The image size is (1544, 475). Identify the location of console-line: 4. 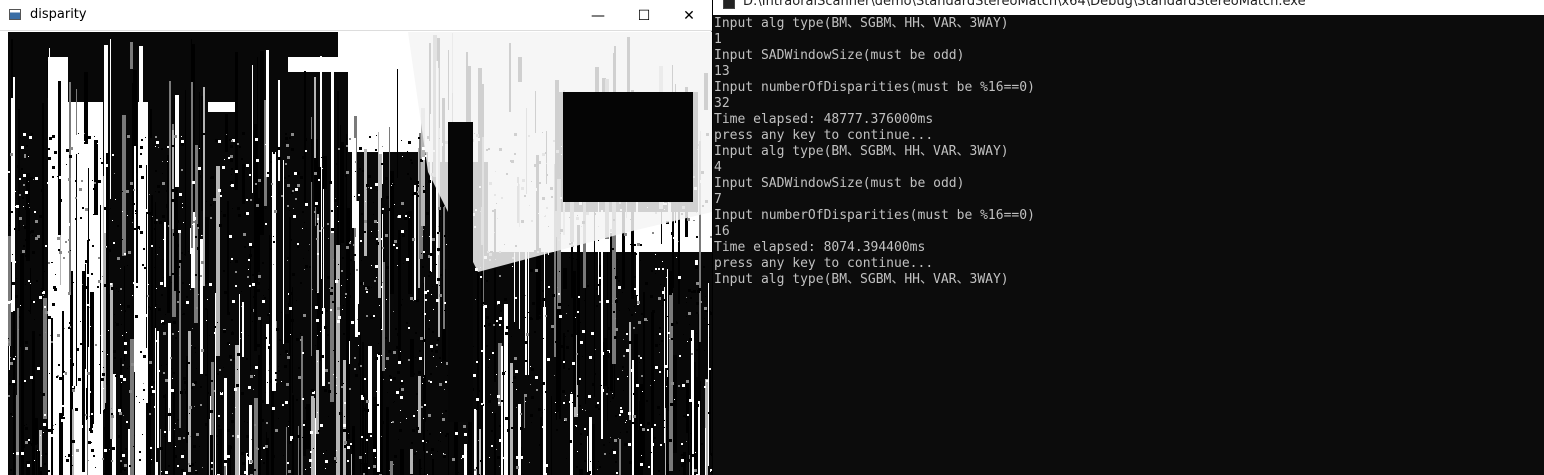
(718, 167).